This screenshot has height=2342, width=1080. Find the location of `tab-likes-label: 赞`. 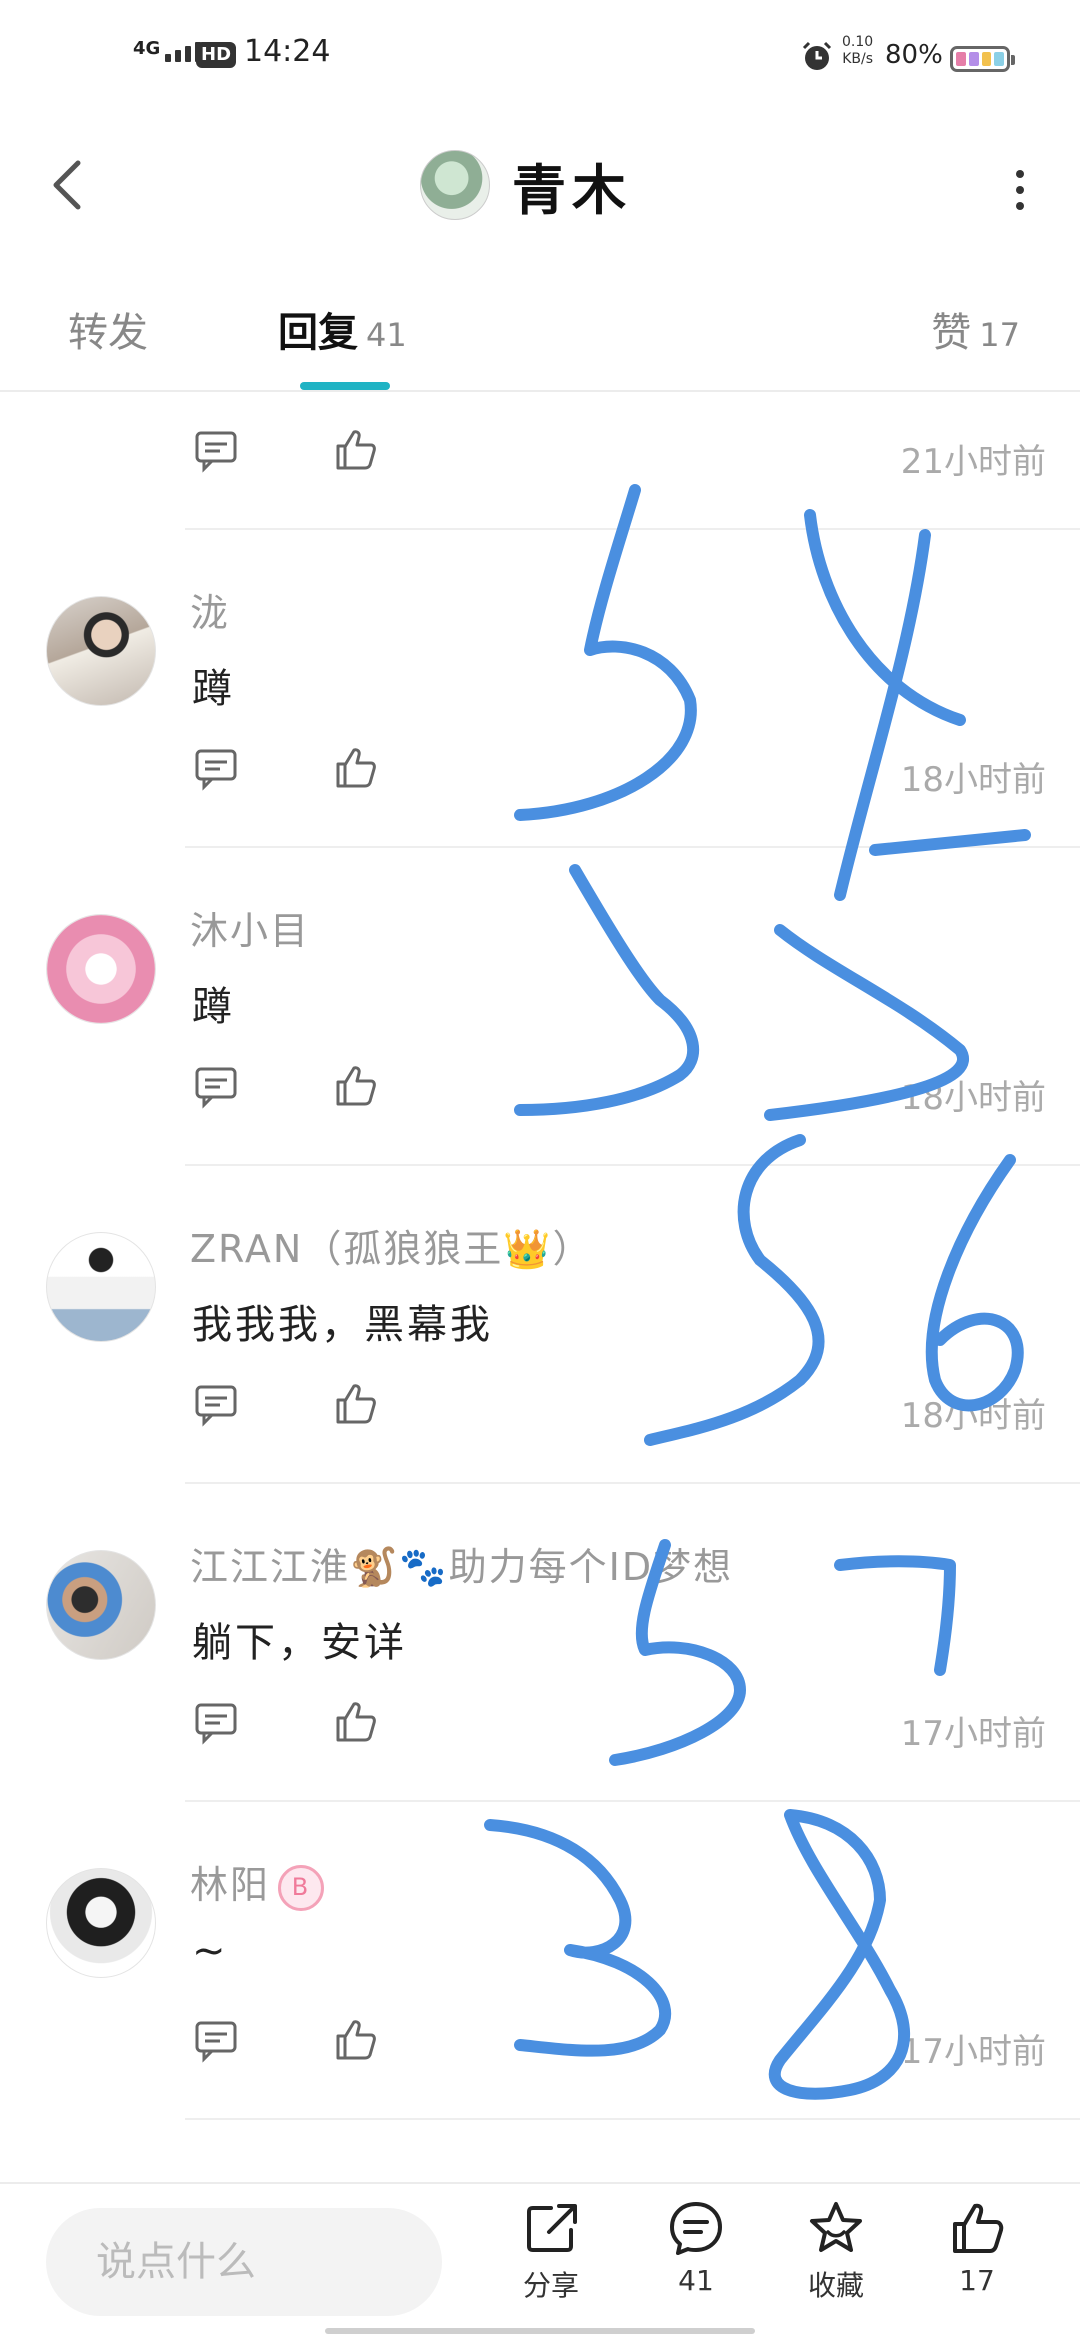

tab-likes-label: 赞 is located at coordinates (951, 333).